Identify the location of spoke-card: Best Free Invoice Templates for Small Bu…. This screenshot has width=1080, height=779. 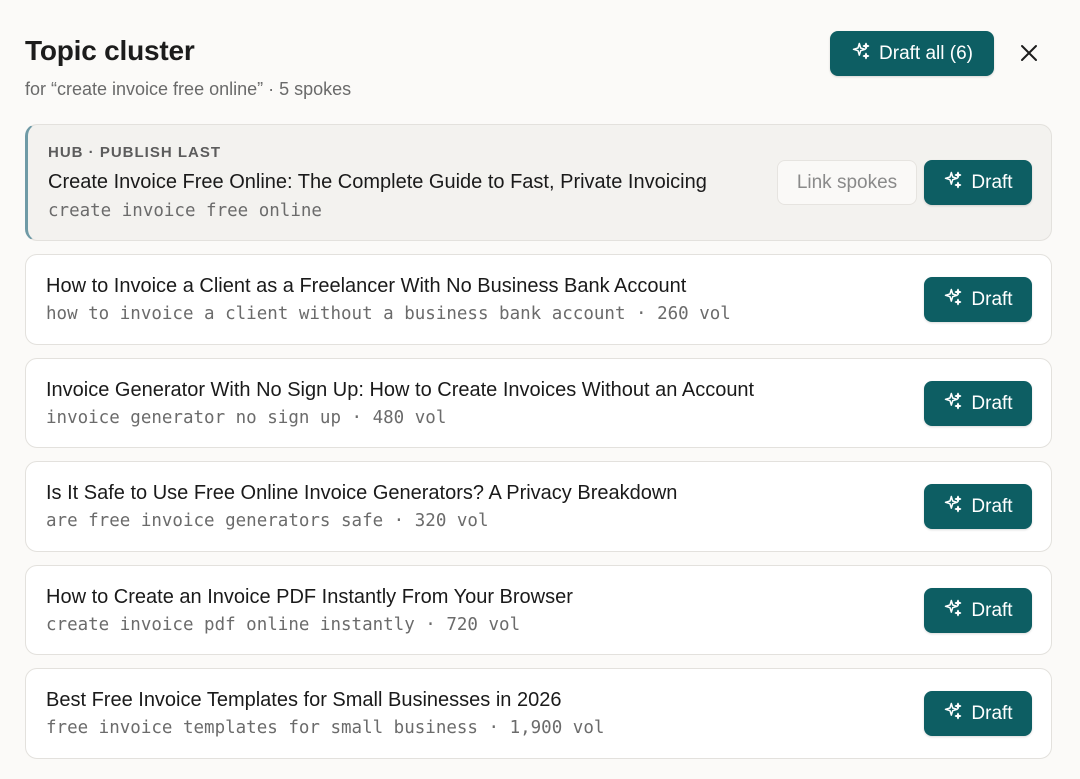
(538, 713).